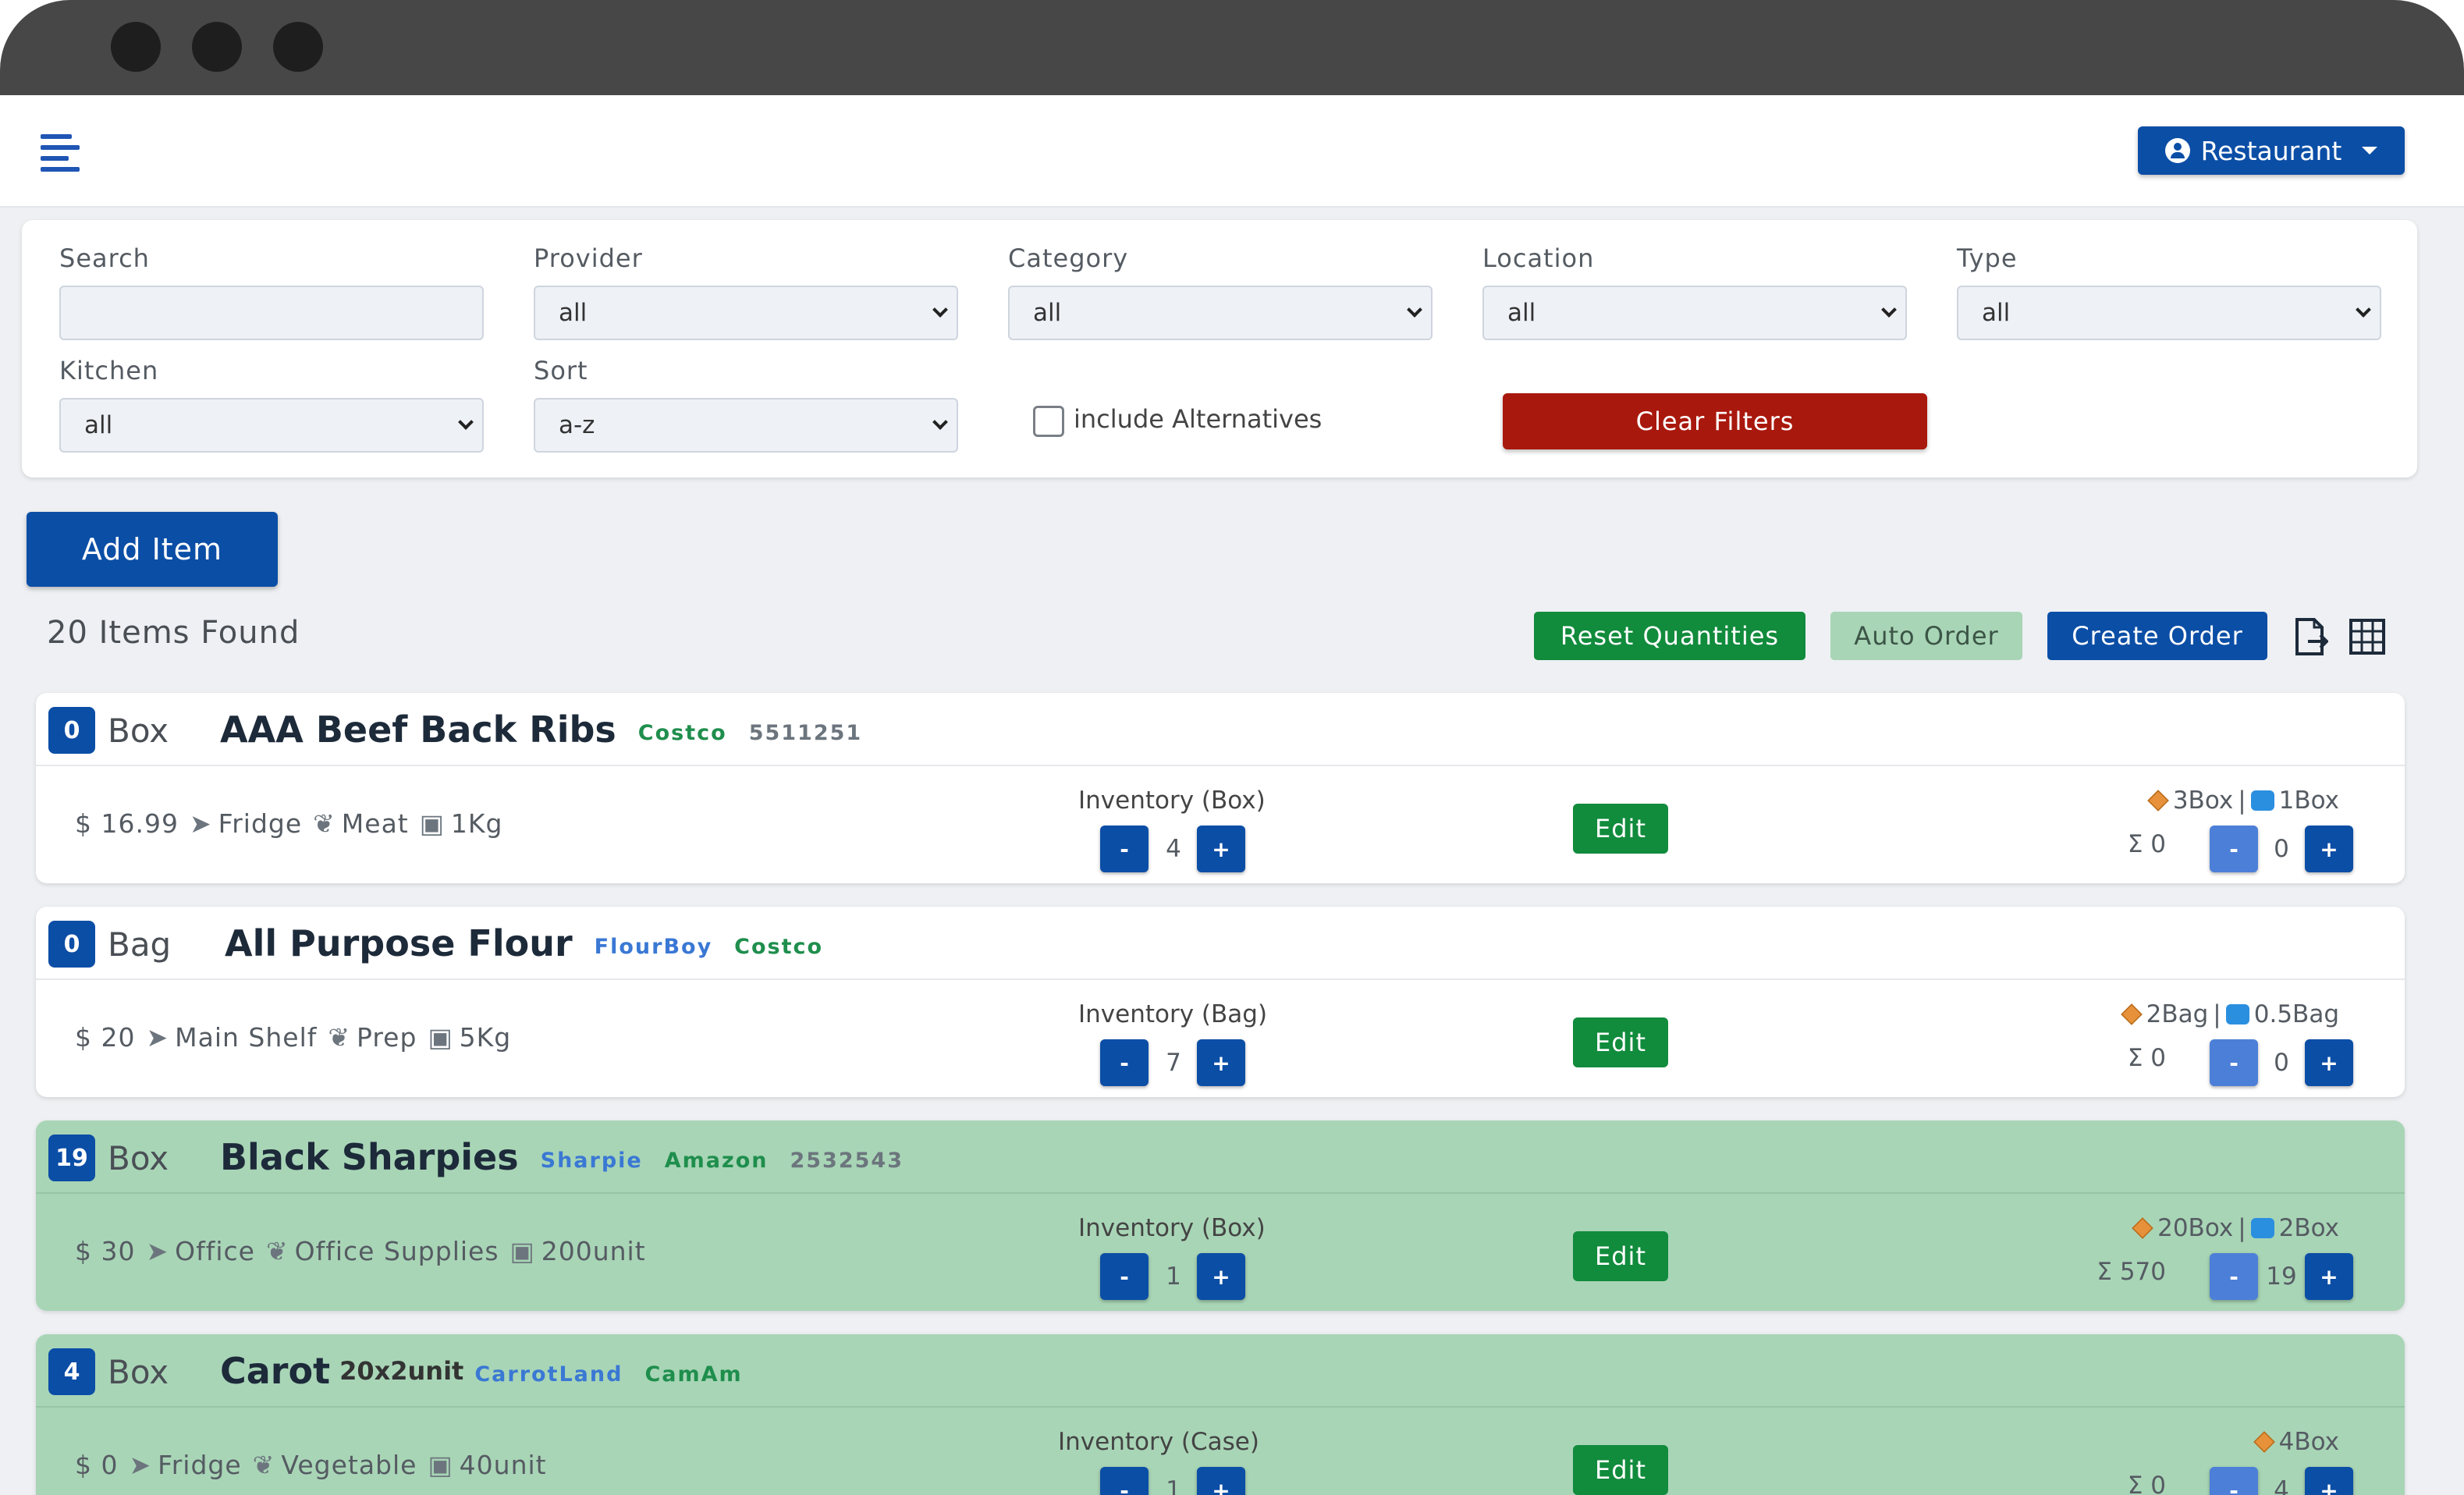 The image size is (2464, 1495). I want to click on item-tag: Sharpie, so click(591, 1161).